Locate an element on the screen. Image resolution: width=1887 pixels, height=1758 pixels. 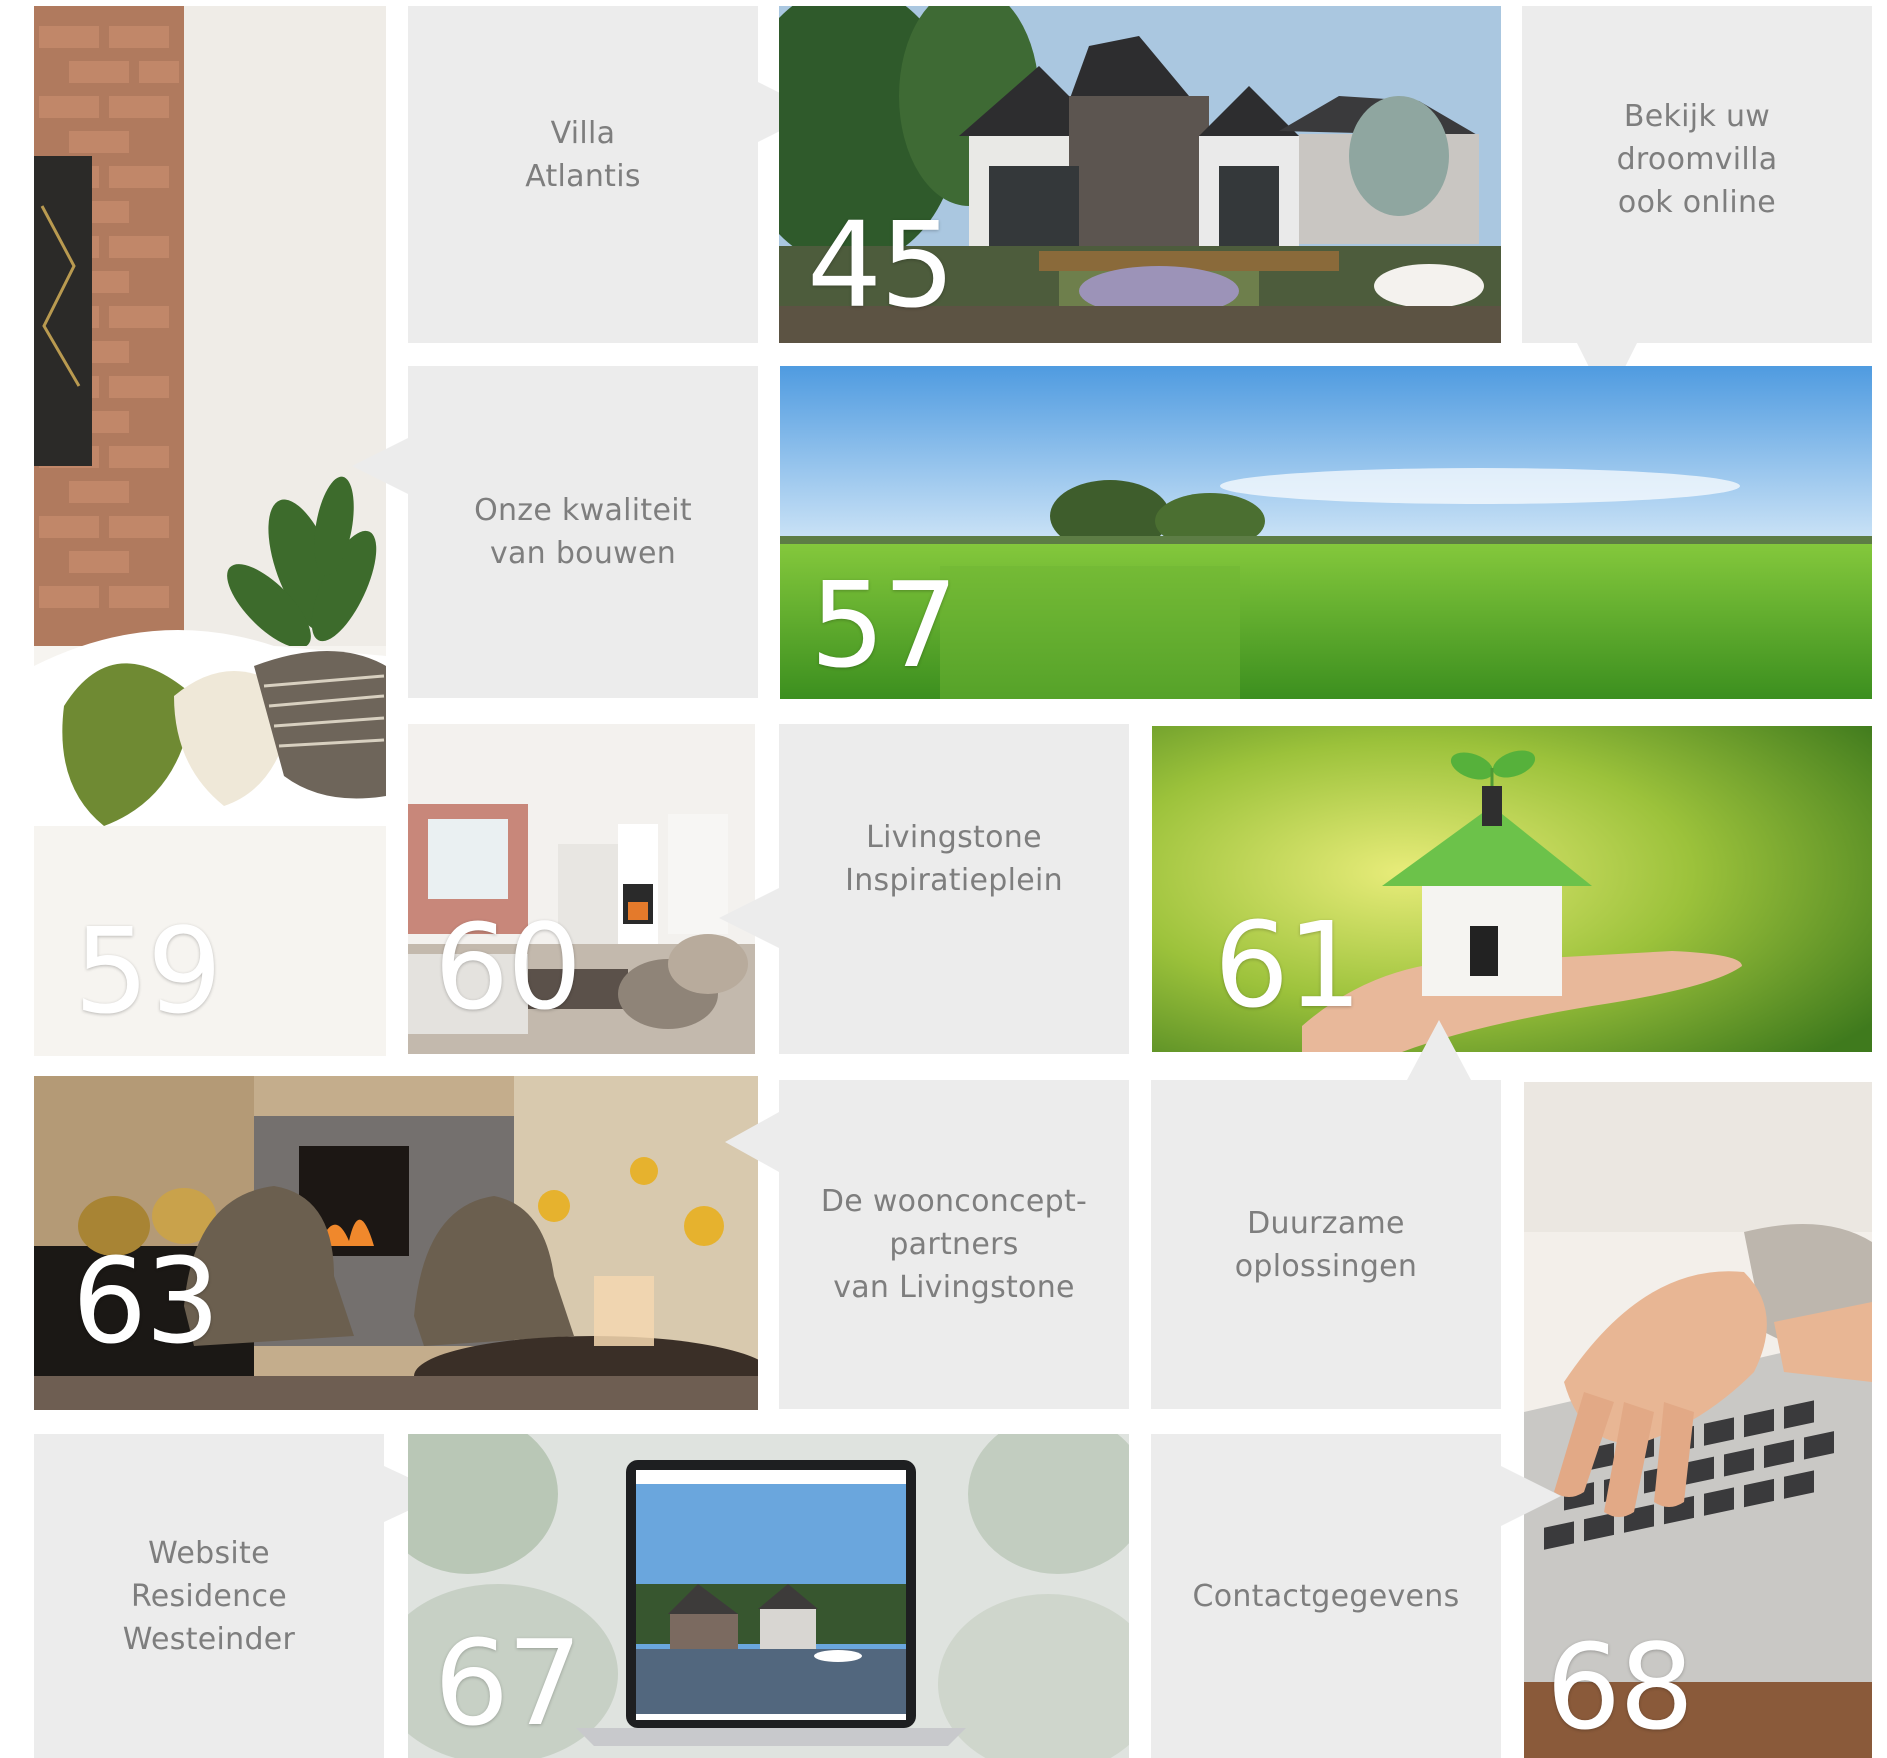
photo-website-laptop-67: 67 is located at coordinates (768, 1596).